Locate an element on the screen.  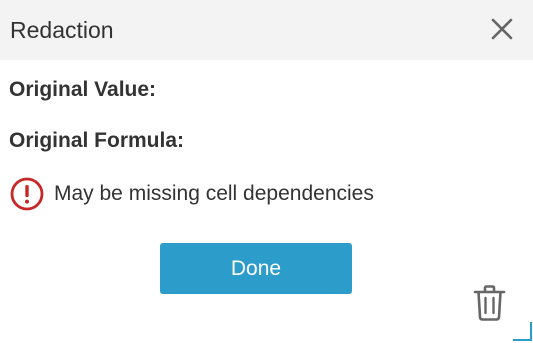
original-value-label: Original Value: is located at coordinates (83, 89).